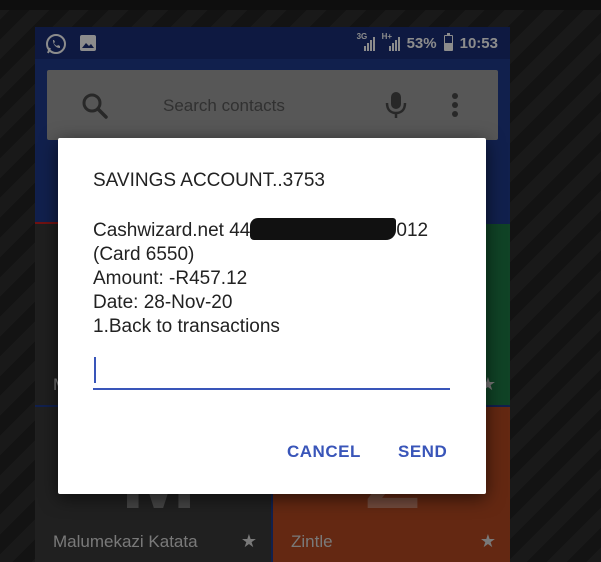 The width and height of the screenshot is (601, 562). Describe the element at coordinates (95, 370) in the screenshot. I see `text-cursor` at that location.